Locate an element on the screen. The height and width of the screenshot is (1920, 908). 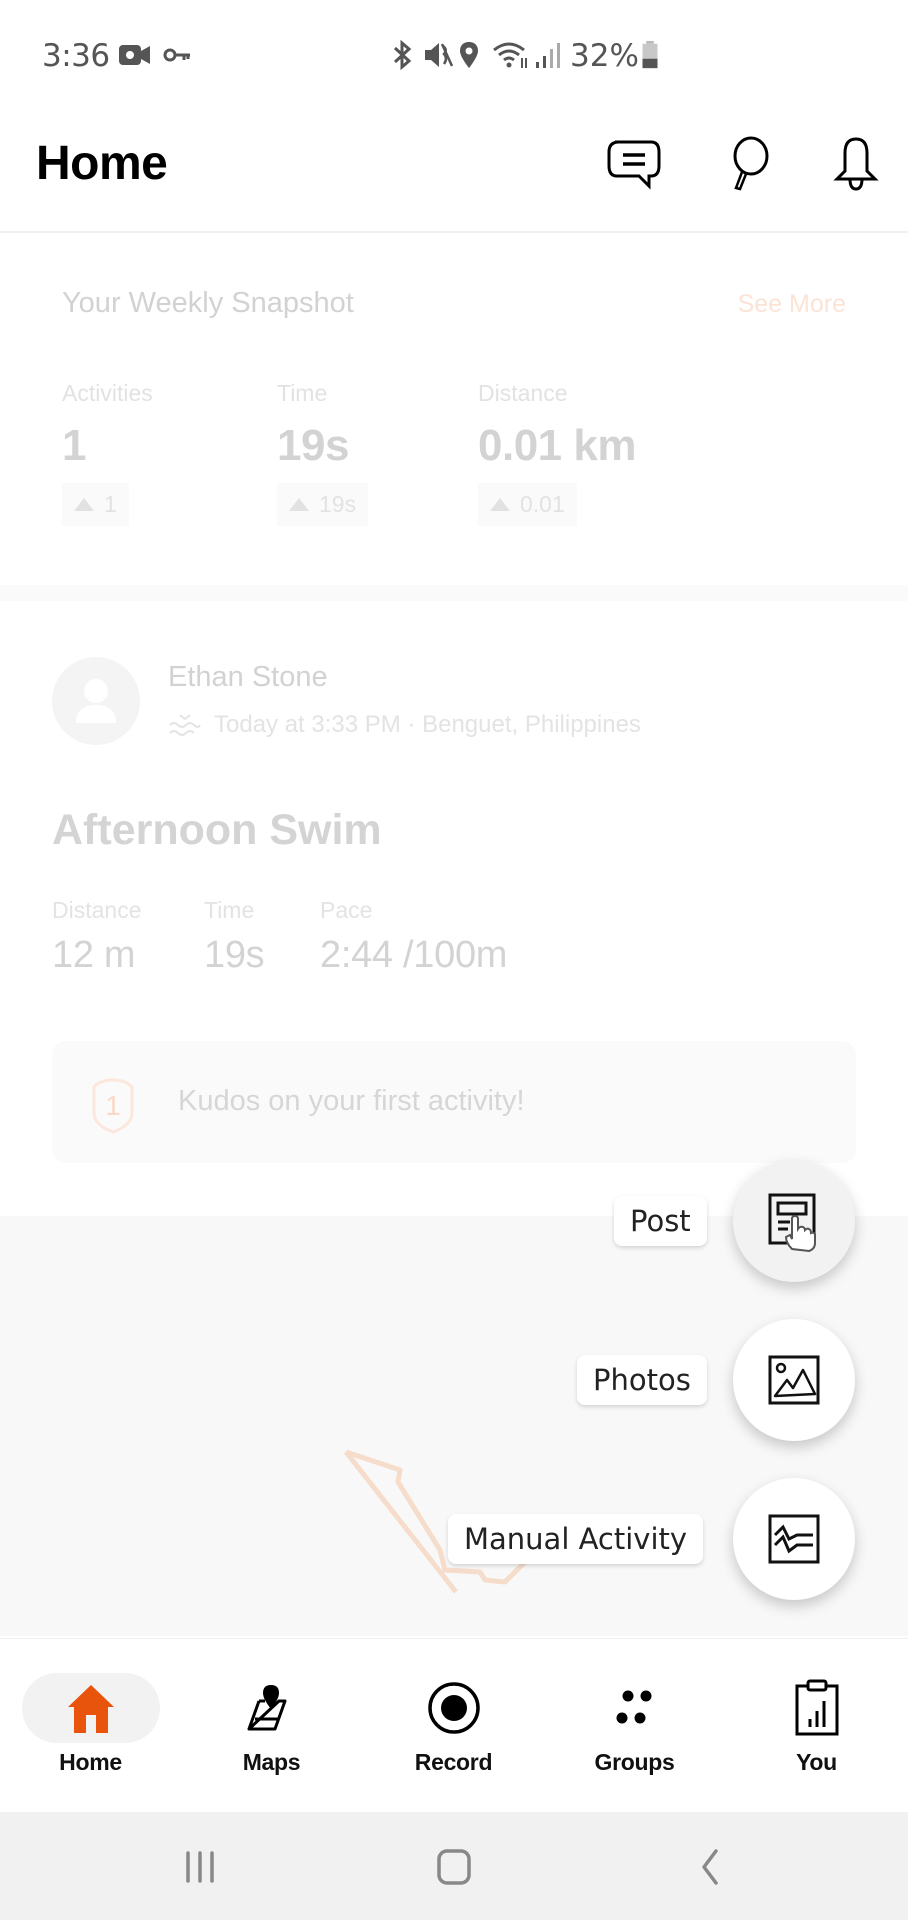
photos-option-button is located at coordinates (794, 1380).